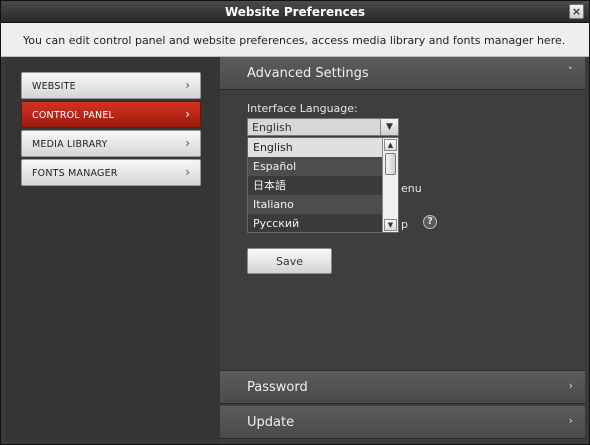 This screenshot has height=445, width=590. I want to click on language-select-value: English, so click(272, 127).